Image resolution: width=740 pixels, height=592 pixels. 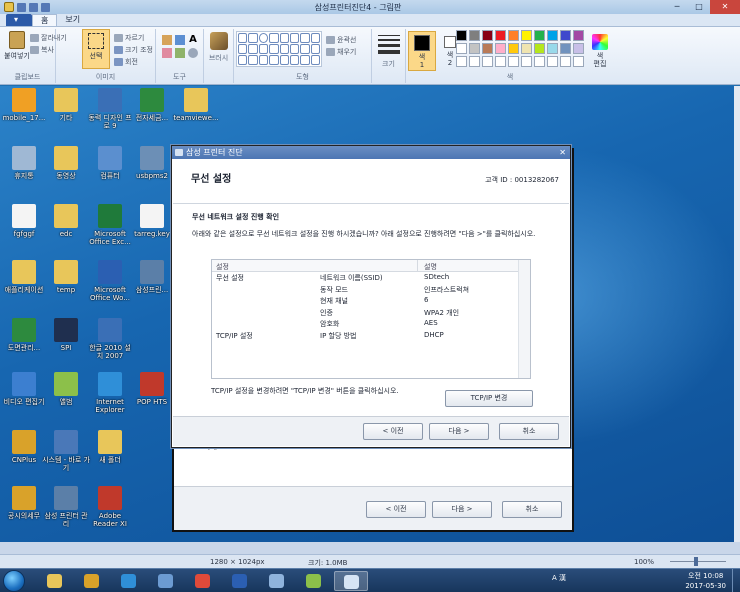 I want to click on desktop-icon: 한글 2010 설치 2007, so click(x=110, y=339).